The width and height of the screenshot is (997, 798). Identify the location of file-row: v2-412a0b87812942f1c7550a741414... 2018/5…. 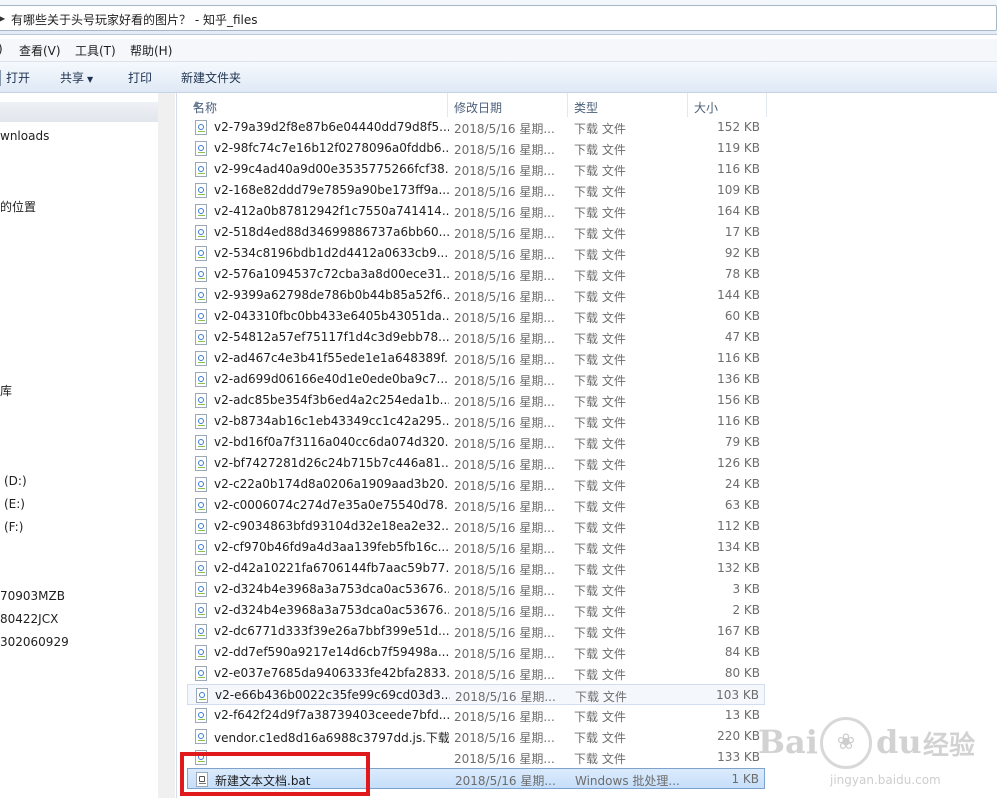
(476, 211).